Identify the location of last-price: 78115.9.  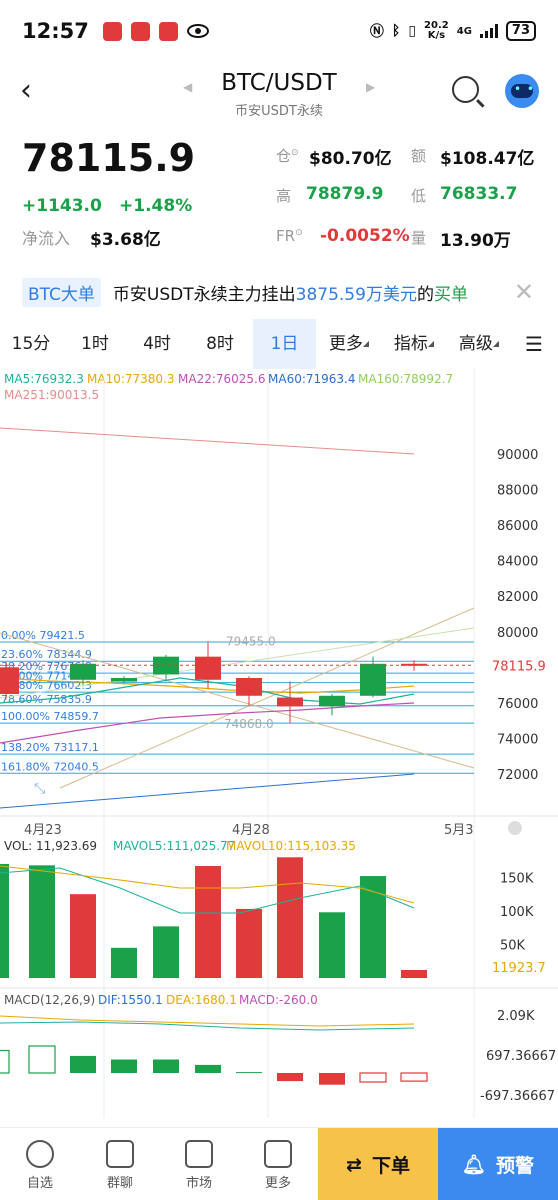
(109, 158).